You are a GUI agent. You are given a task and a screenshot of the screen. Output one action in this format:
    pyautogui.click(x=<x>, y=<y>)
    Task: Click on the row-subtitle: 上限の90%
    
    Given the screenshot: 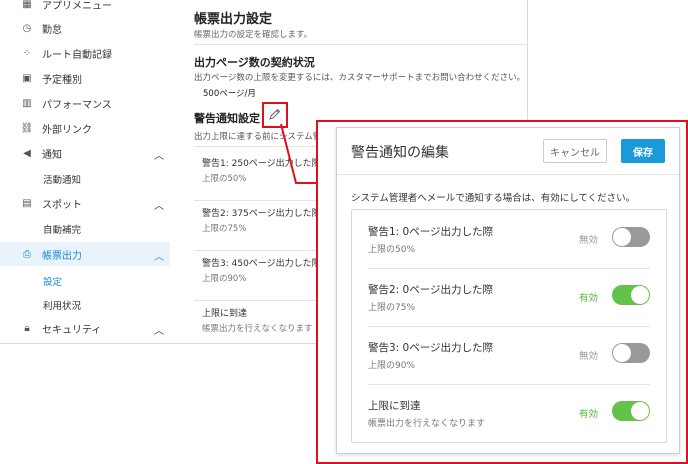 What is the action you would take?
    pyautogui.click(x=392, y=366)
    